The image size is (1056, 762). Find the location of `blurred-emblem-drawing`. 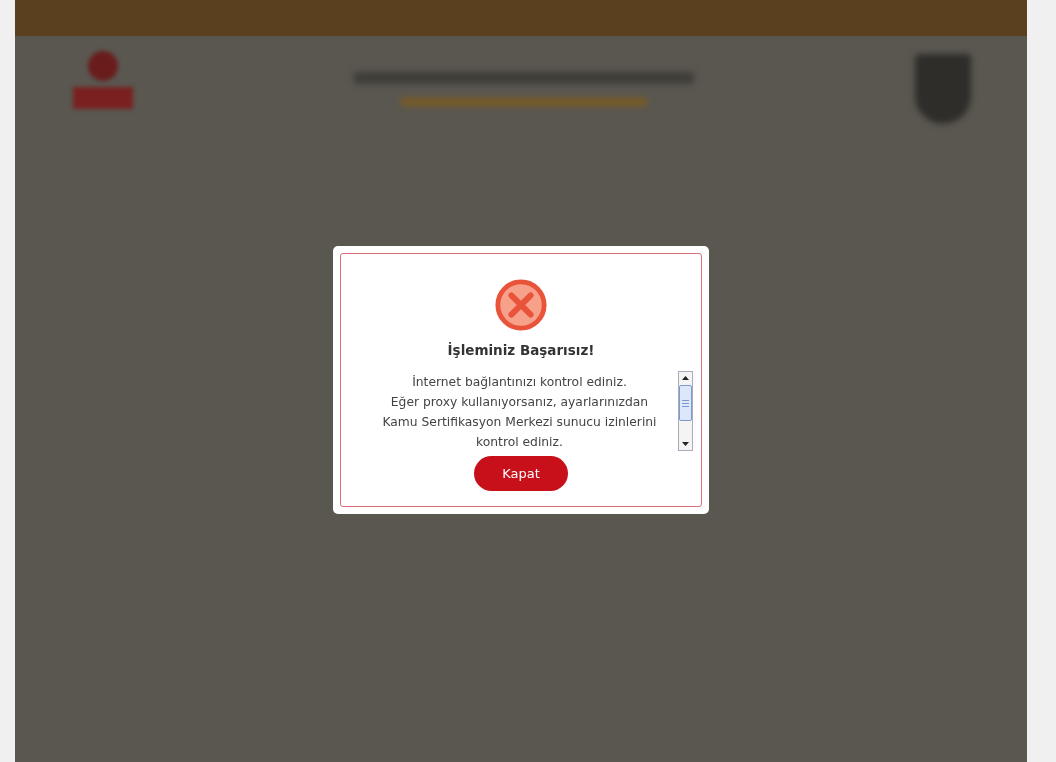

blurred-emblem-drawing is located at coordinates (943, 89).